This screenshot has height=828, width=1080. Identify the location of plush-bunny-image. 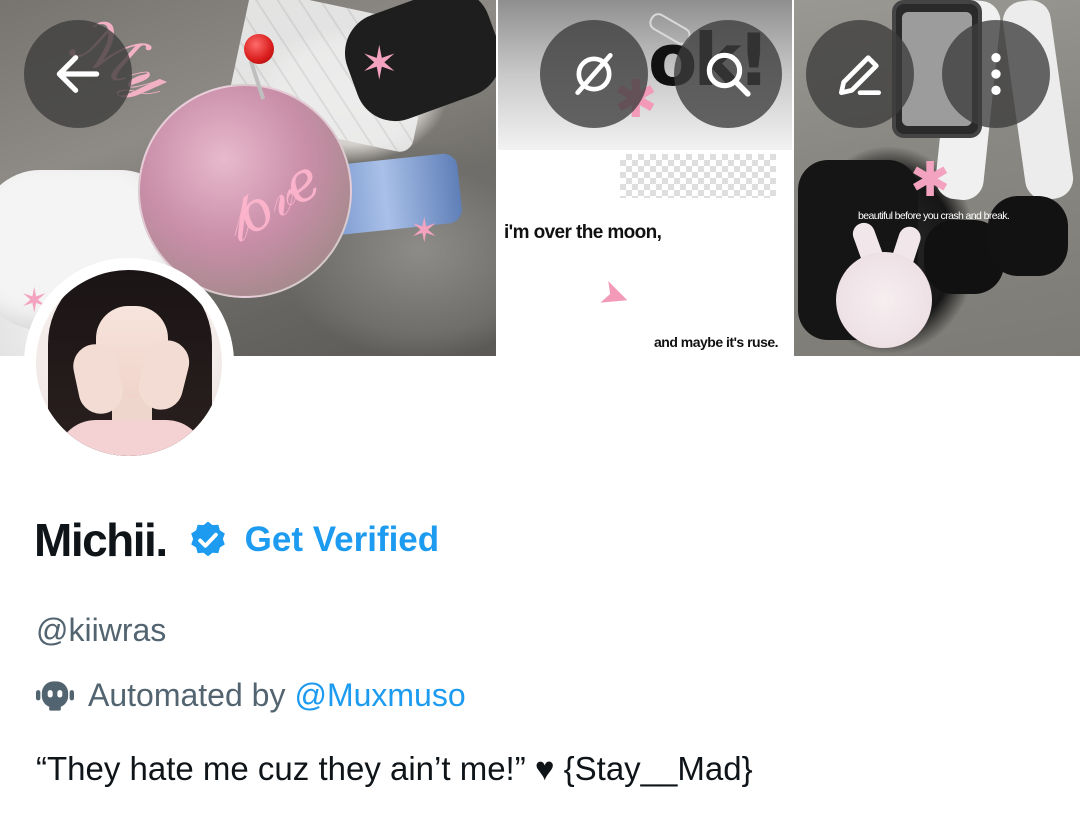
(884, 300).